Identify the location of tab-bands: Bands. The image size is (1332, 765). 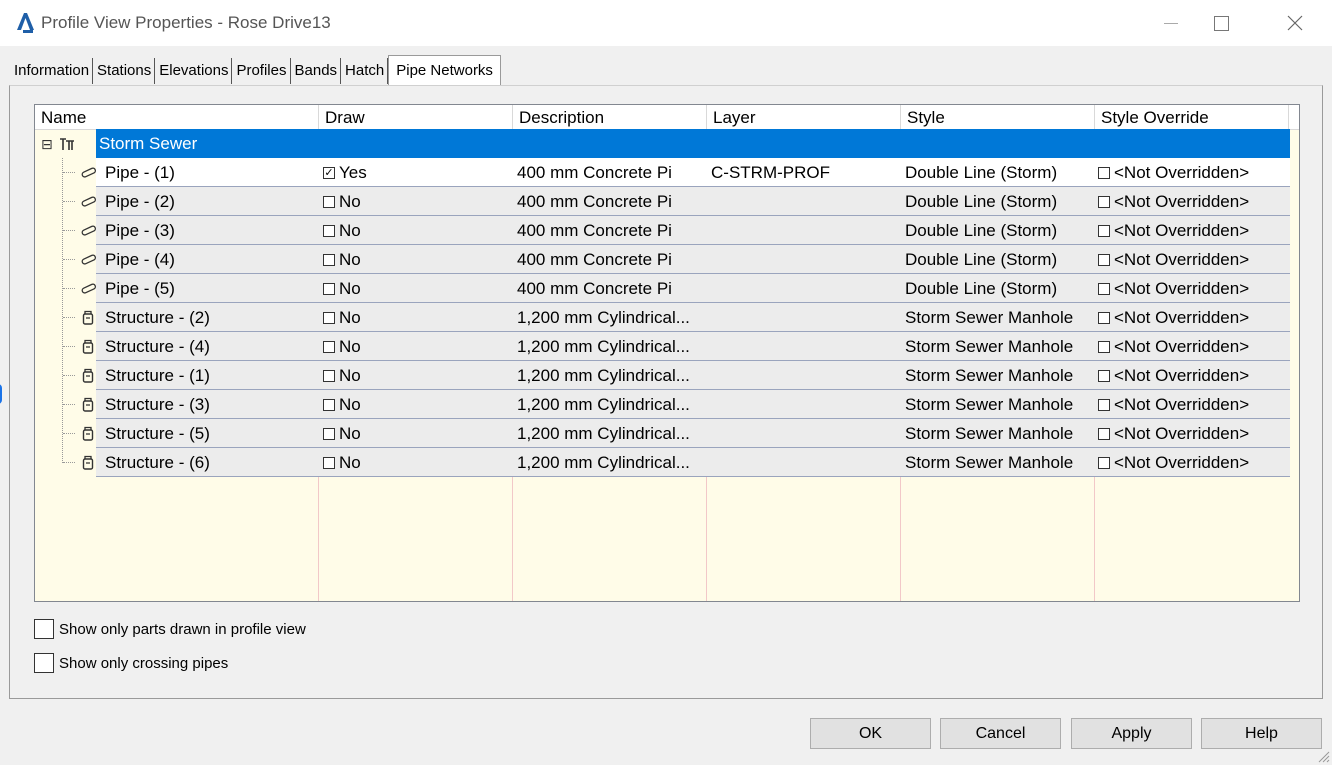
(316, 71).